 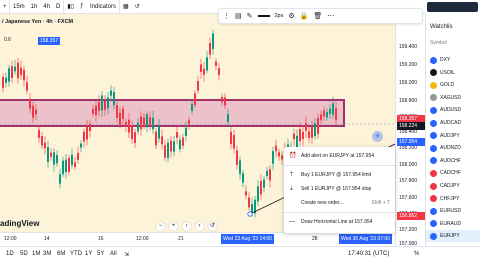 I want to click on watchlist-item: AUDNZD, so click(x=453, y=148).